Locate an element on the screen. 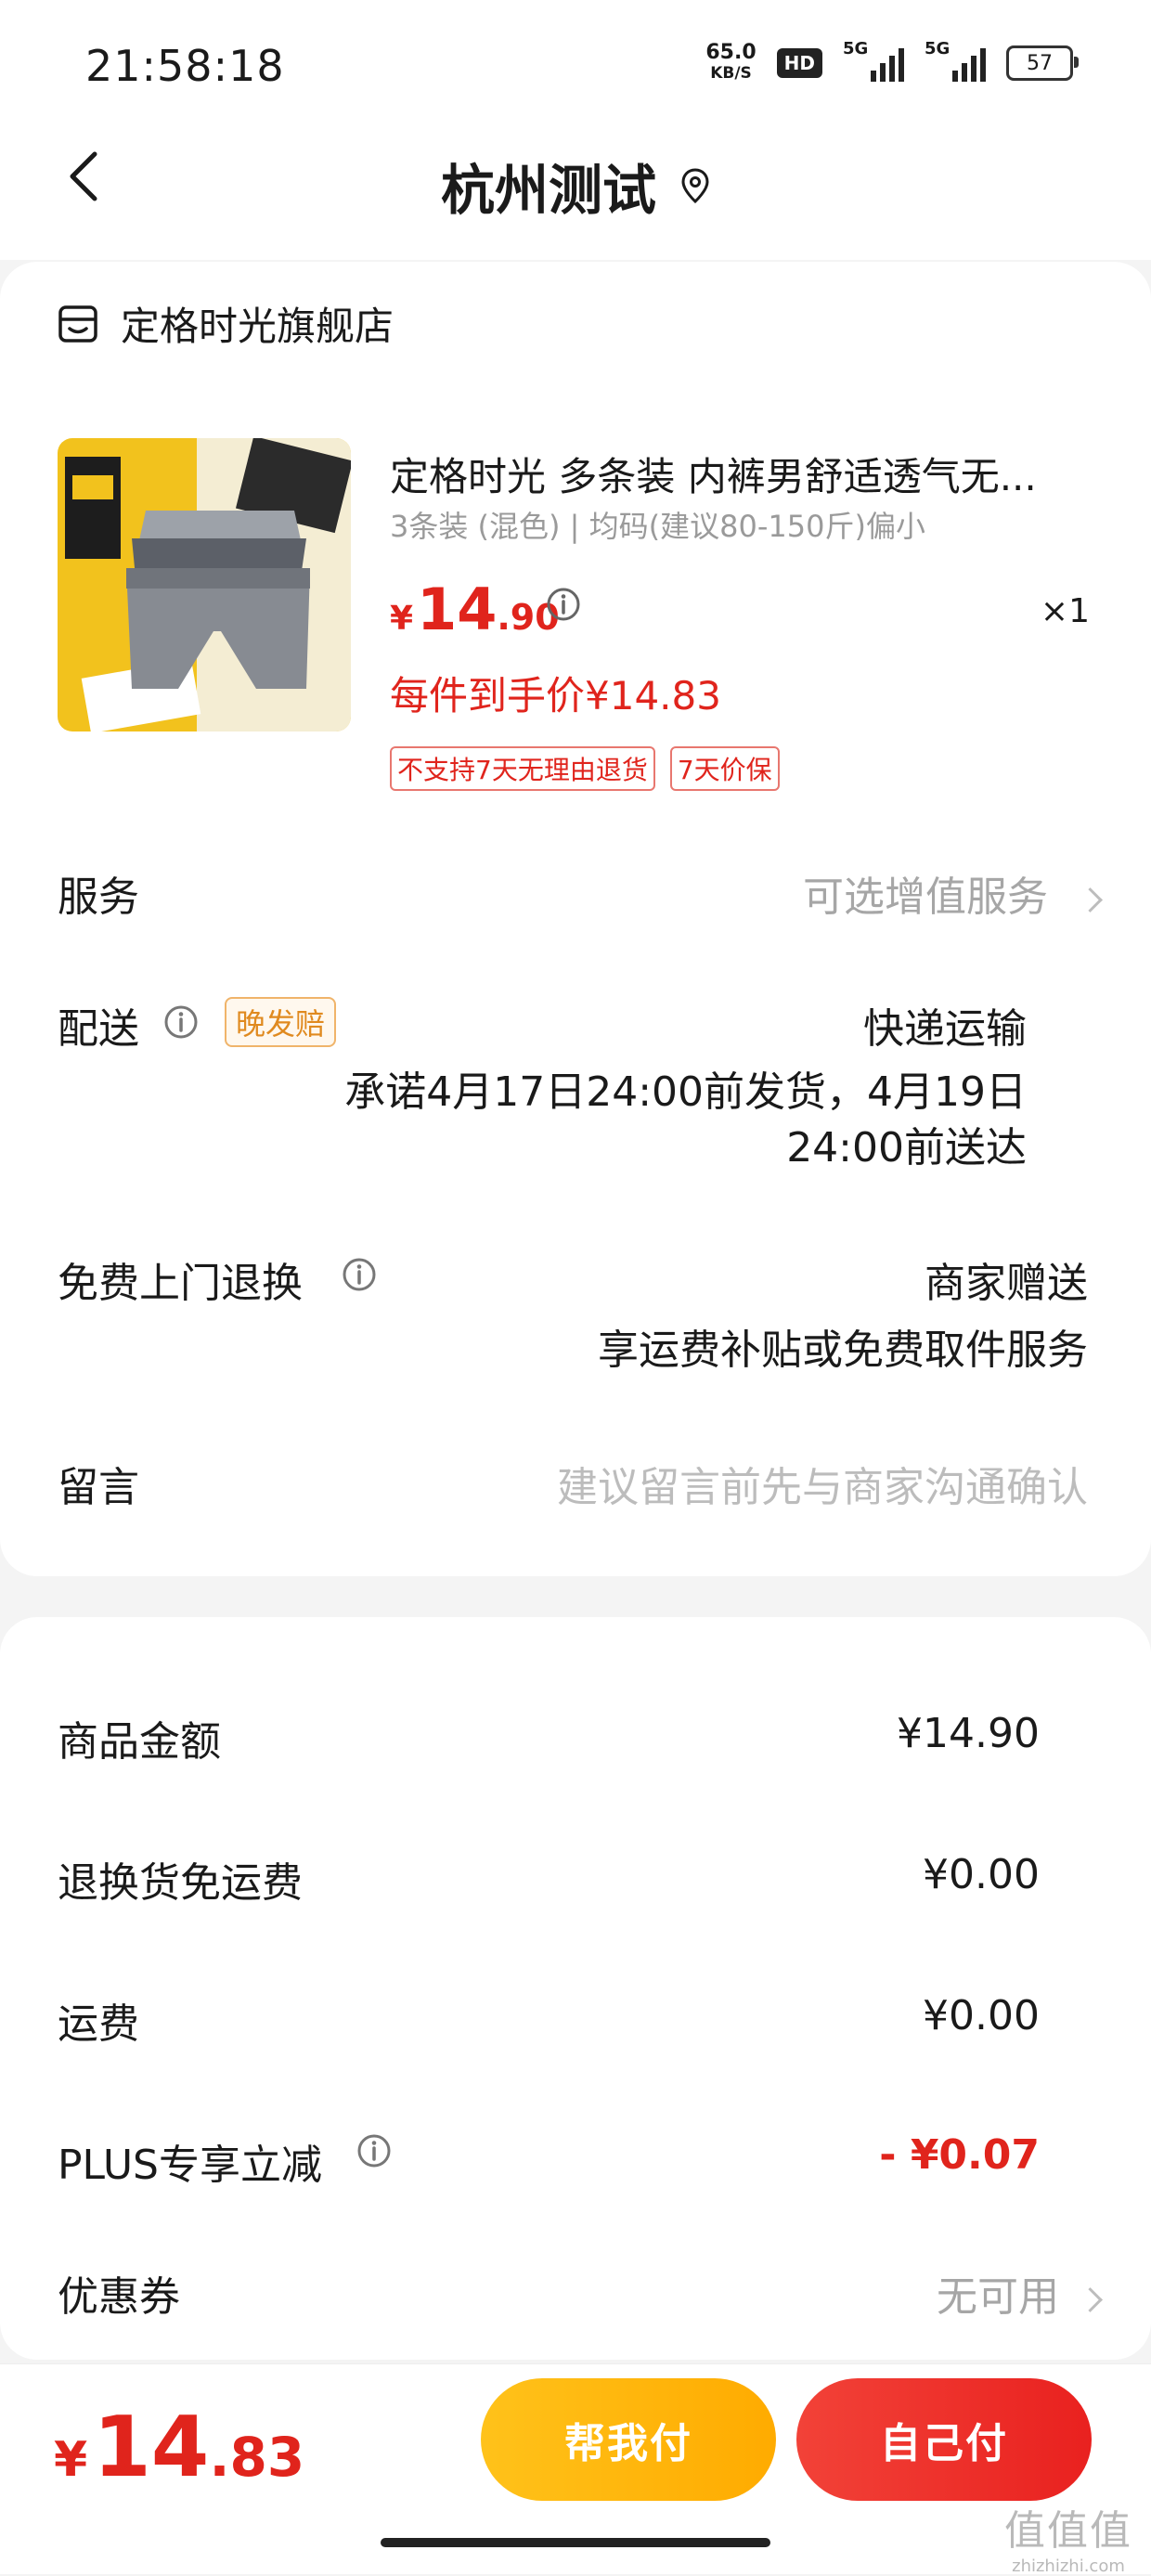 The height and width of the screenshot is (2576, 1151). return-free-value: ¥0.00 is located at coordinates (981, 1874).